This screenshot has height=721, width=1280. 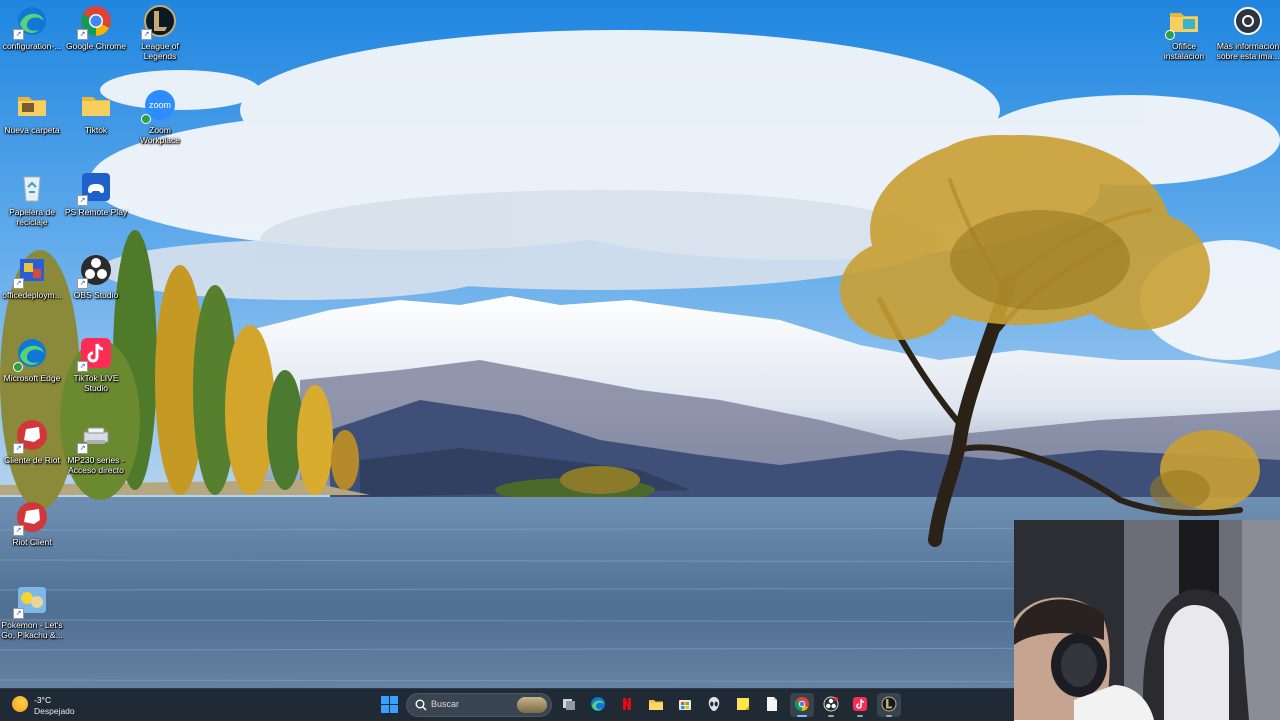 What do you see at coordinates (772, 705) in the screenshot?
I see `notepad-icon` at bounding box center [772, 705].